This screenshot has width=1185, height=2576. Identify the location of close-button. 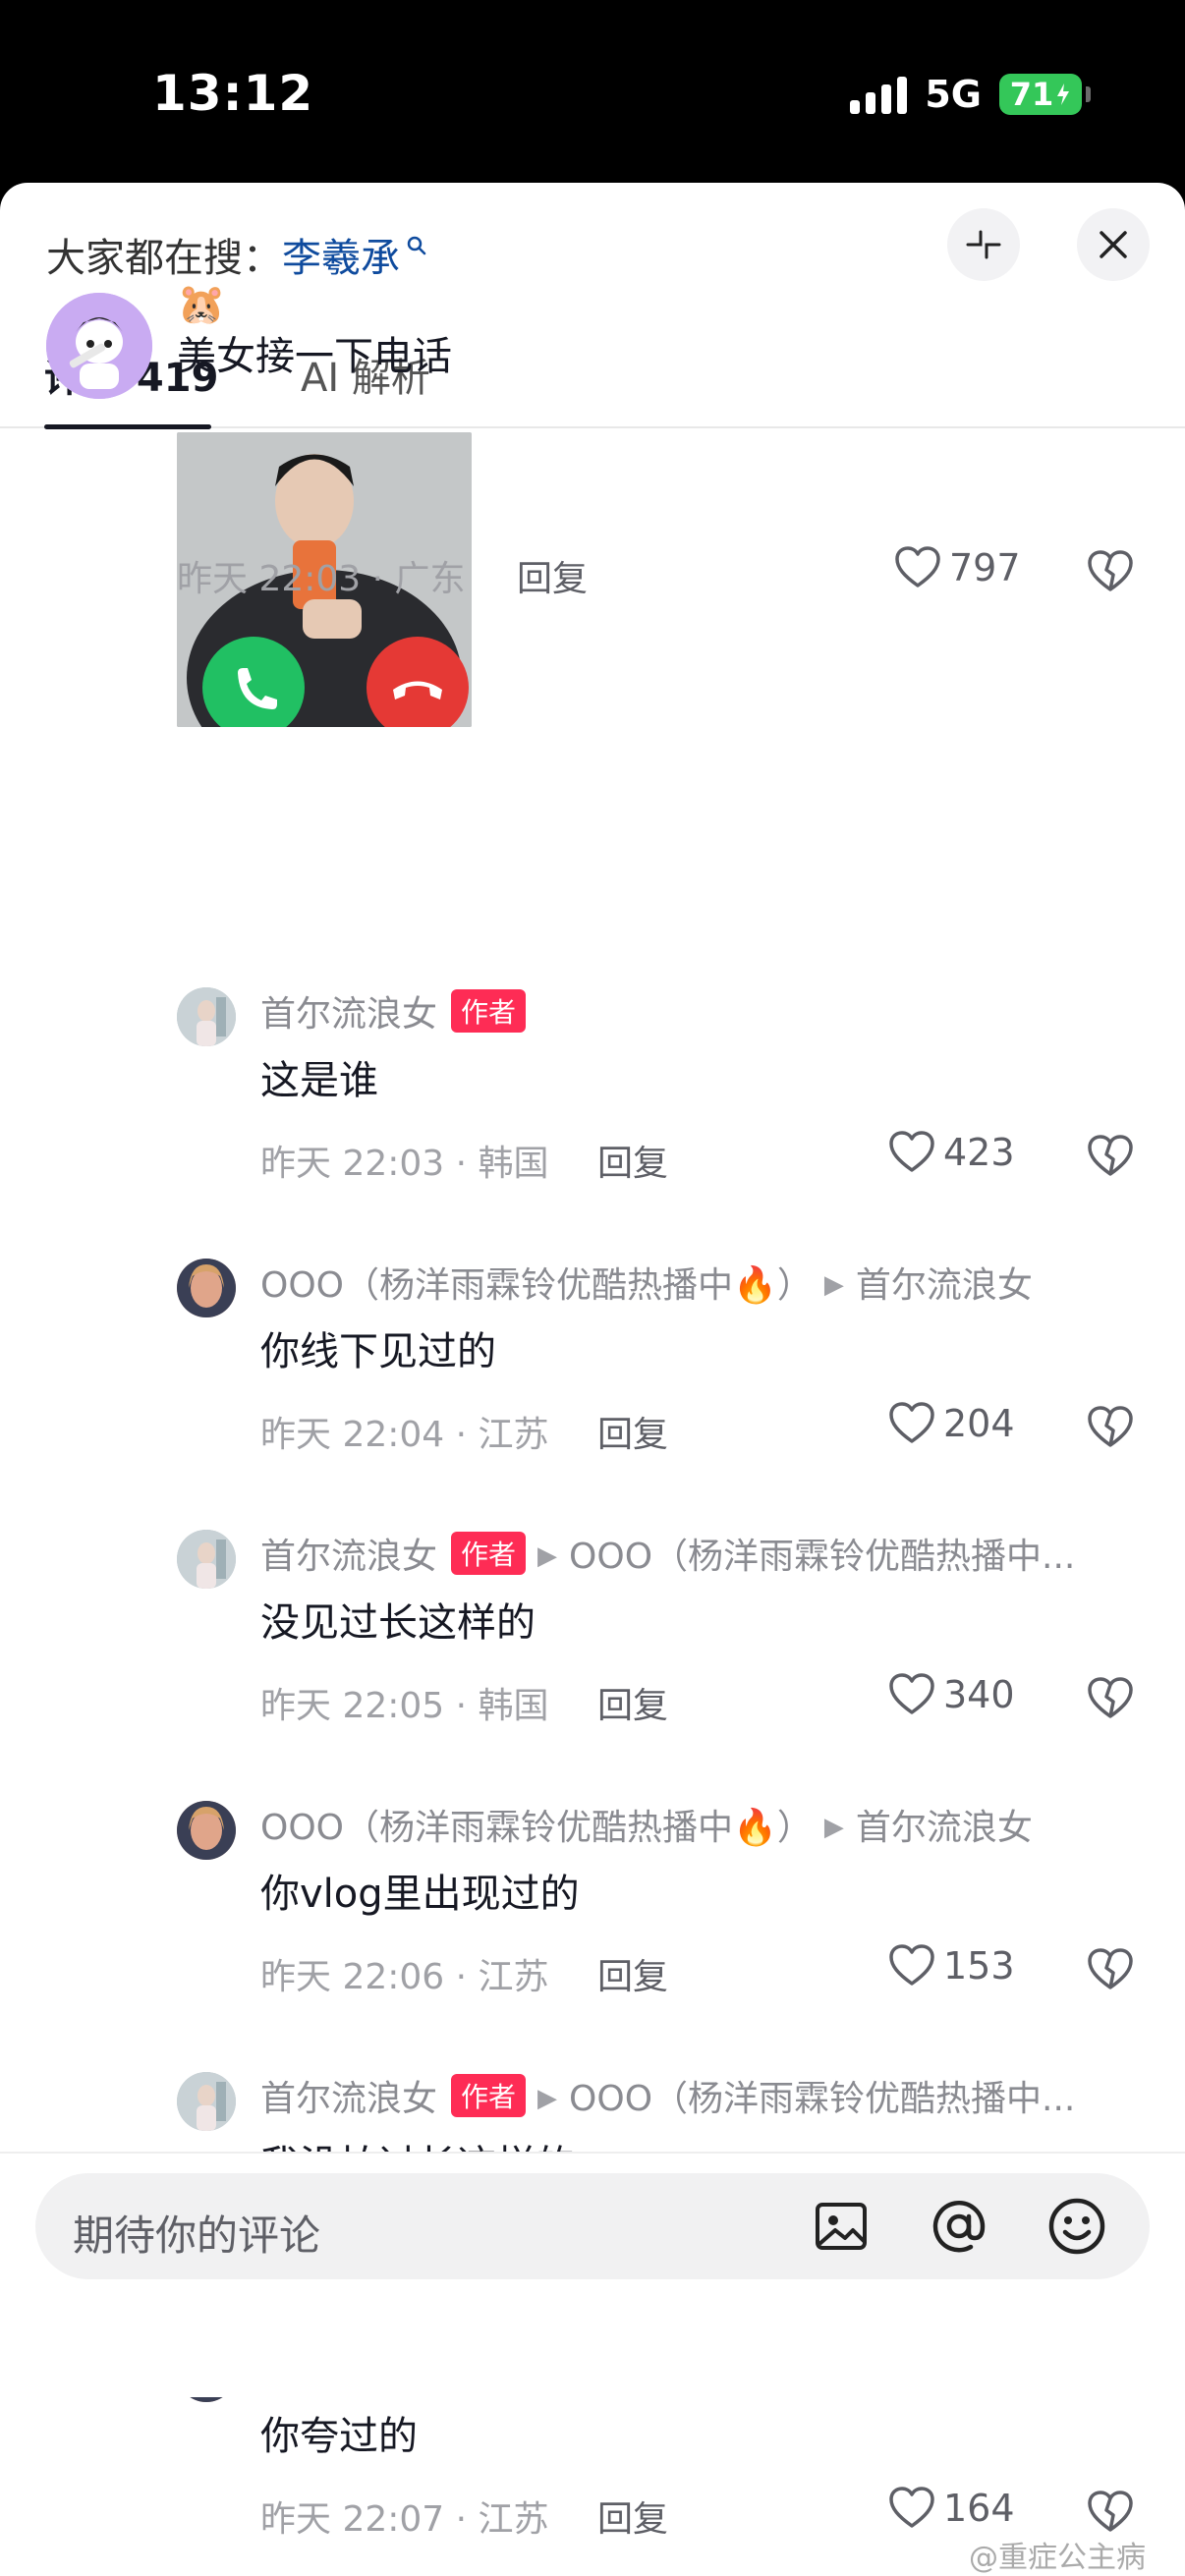
(1114, 244).